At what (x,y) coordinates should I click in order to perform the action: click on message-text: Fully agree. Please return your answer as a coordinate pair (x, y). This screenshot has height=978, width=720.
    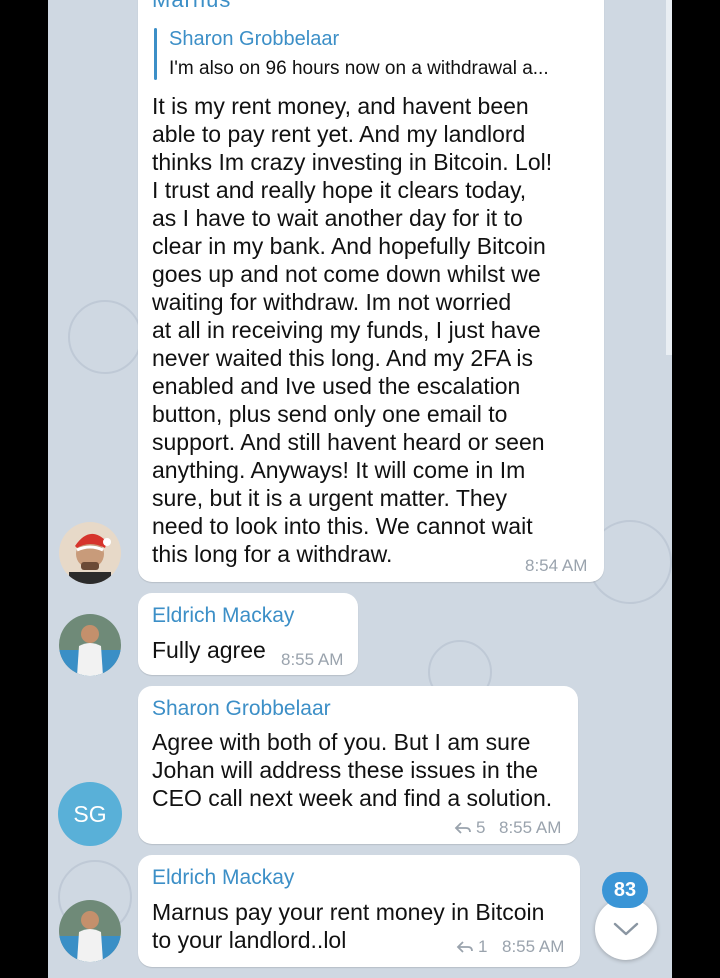
    Looking at the image, I should click on (209, 650).